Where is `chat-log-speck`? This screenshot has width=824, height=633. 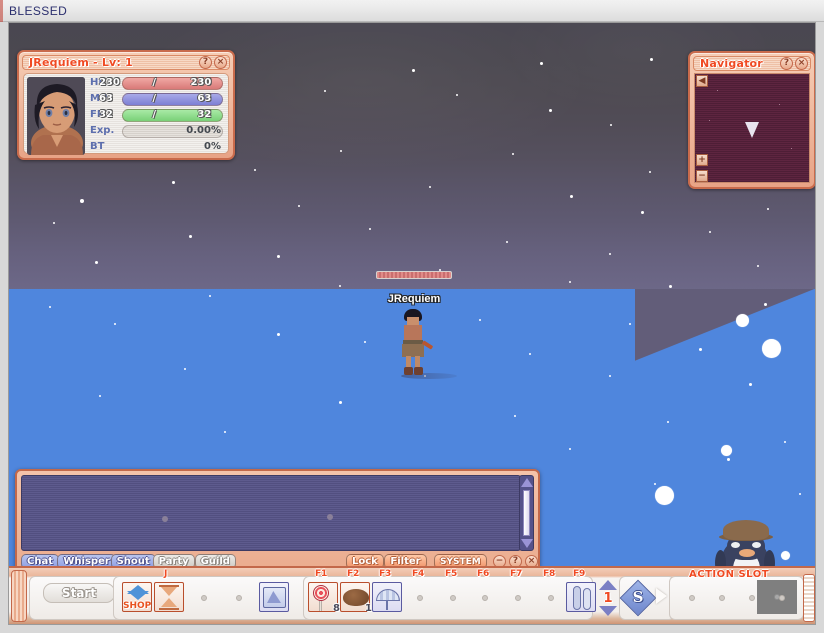 chat-log-speck is located at coordinates (330, 517).